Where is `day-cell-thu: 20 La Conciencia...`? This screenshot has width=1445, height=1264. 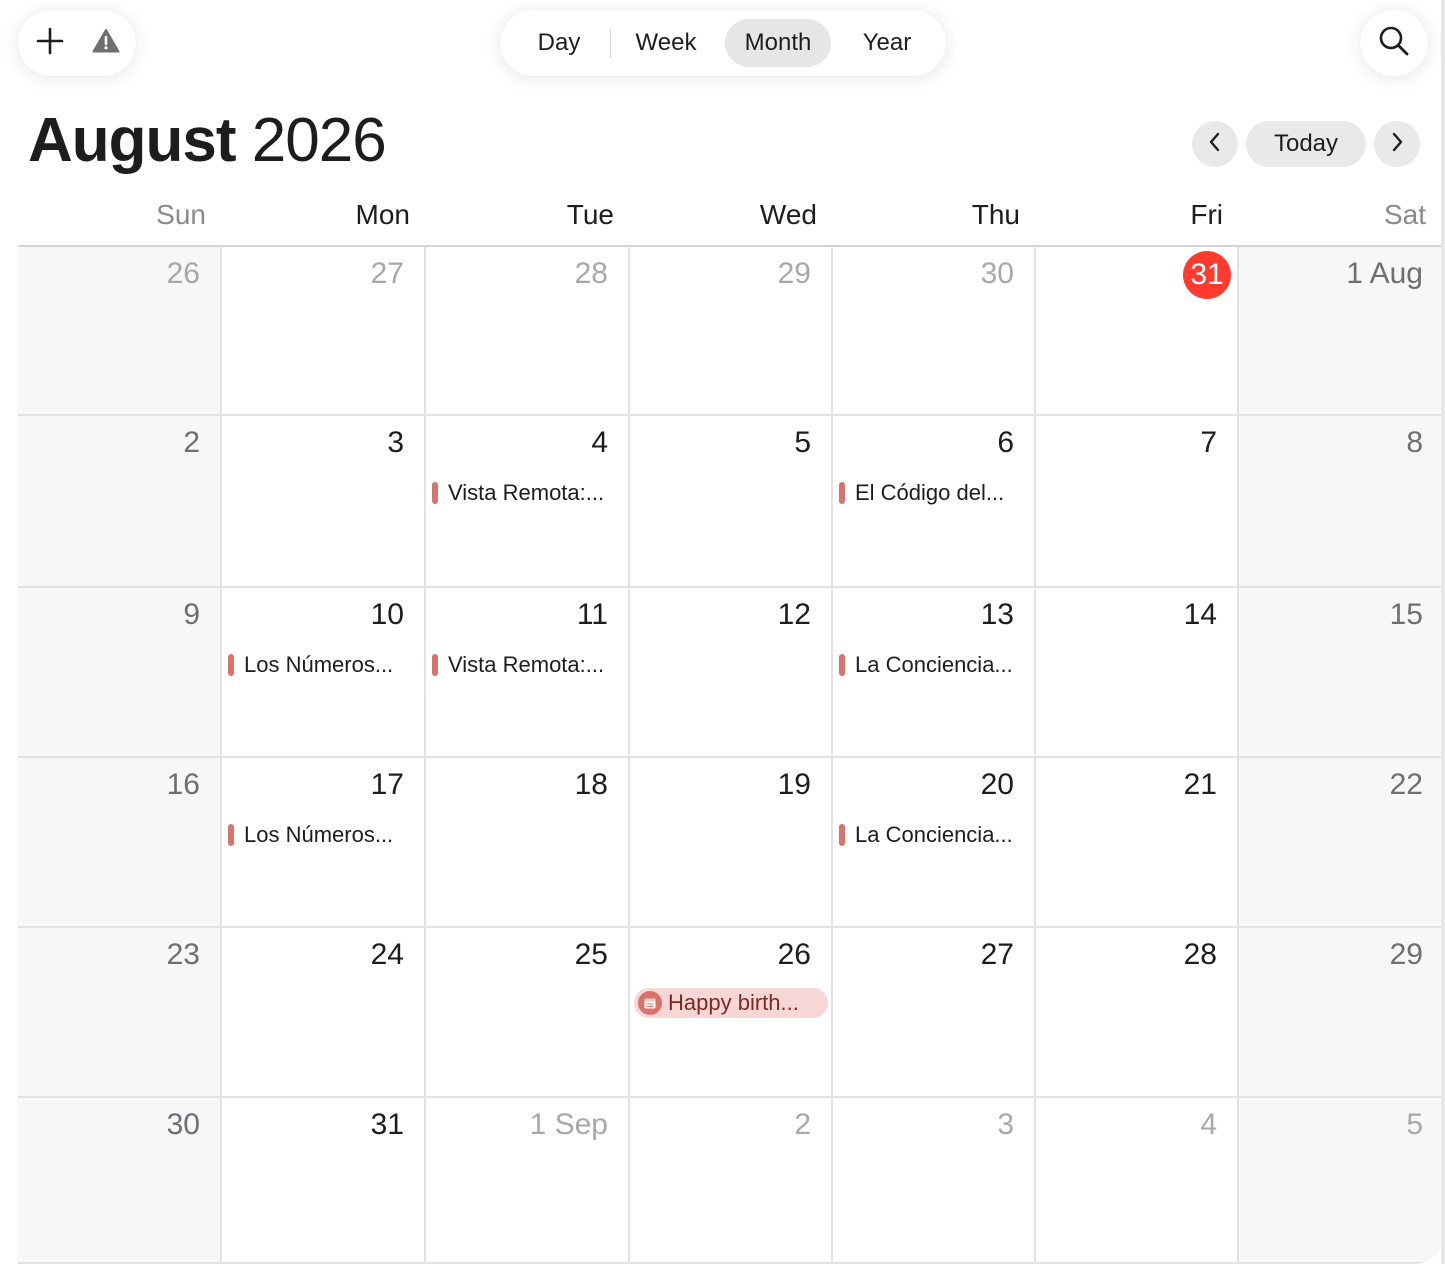 day-cell-thu: 20 La Conciencia... is located at coordinates (934, 843).